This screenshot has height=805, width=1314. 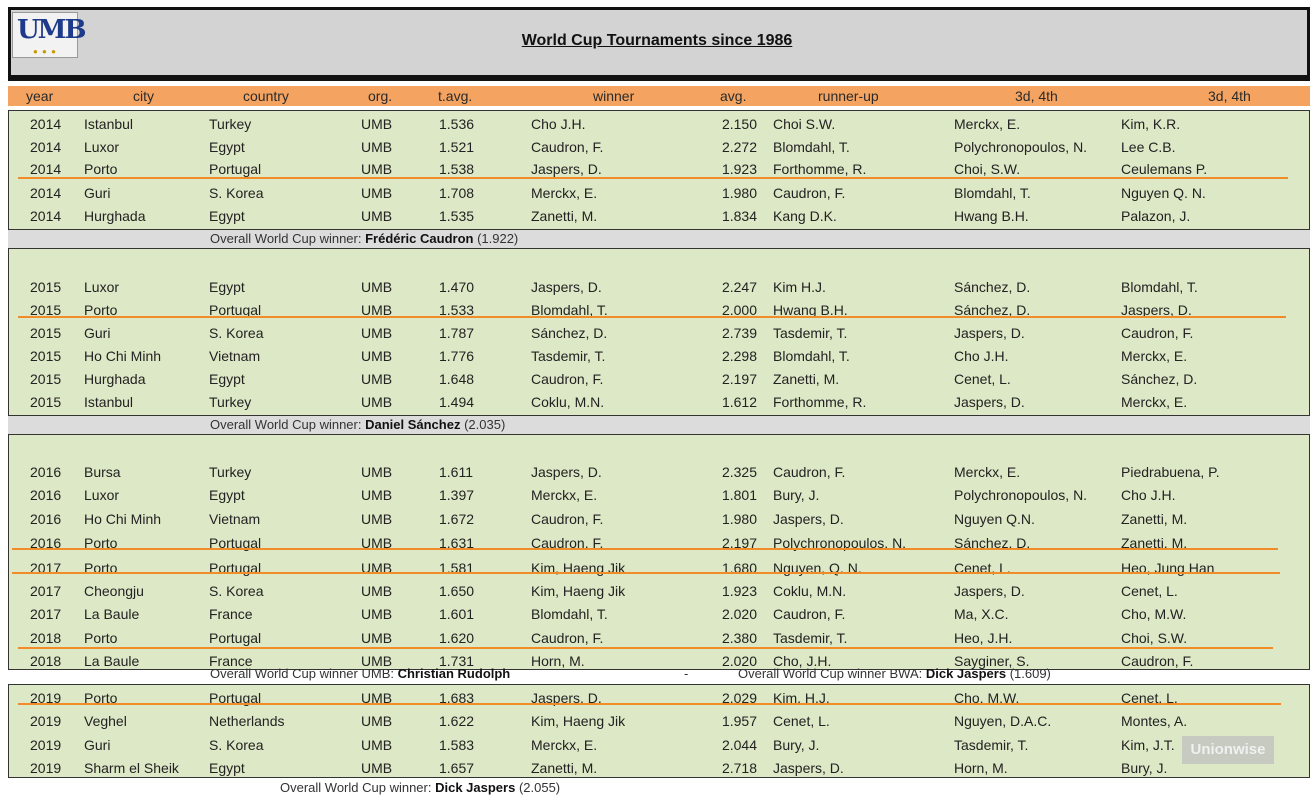 What do you see at coordinates (457, 638) in the screenshot?
I see `cell-tavg: 1.620` at bounding box center [457, 638].